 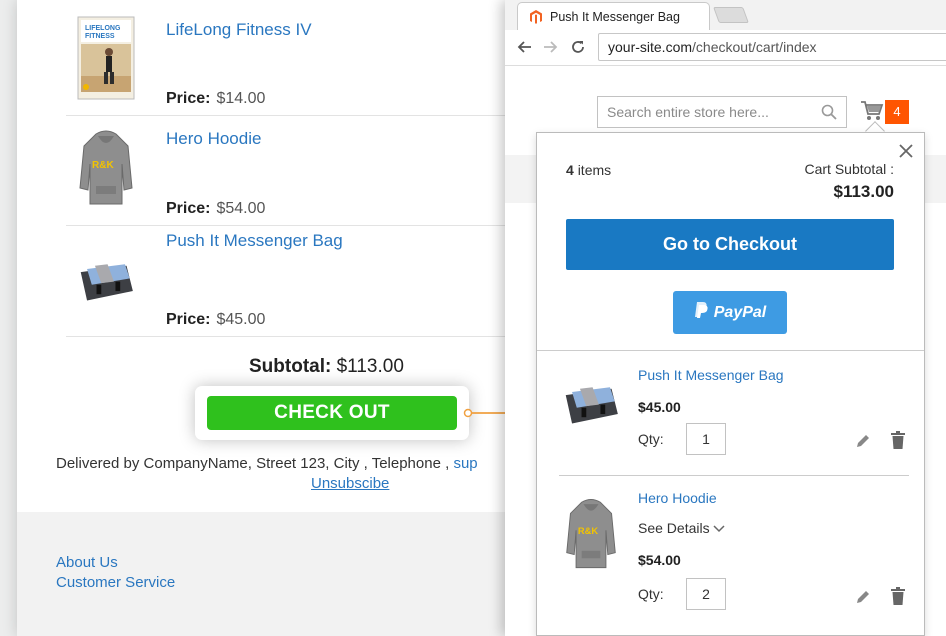 I want to click on cart-subtotal-label: Cart Subtotal :, so click(x=849, y=169).